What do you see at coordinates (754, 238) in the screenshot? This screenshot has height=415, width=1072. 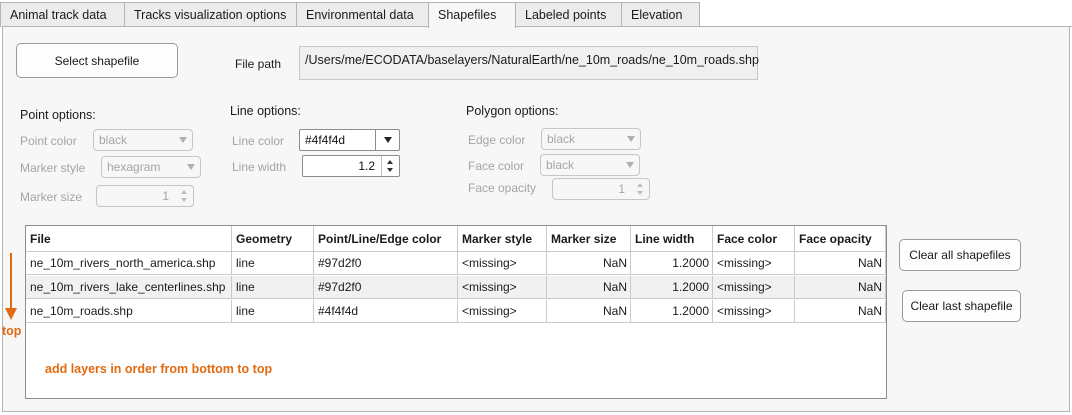 I see `col-face-color: Face color` at bounding box center [754, 238].